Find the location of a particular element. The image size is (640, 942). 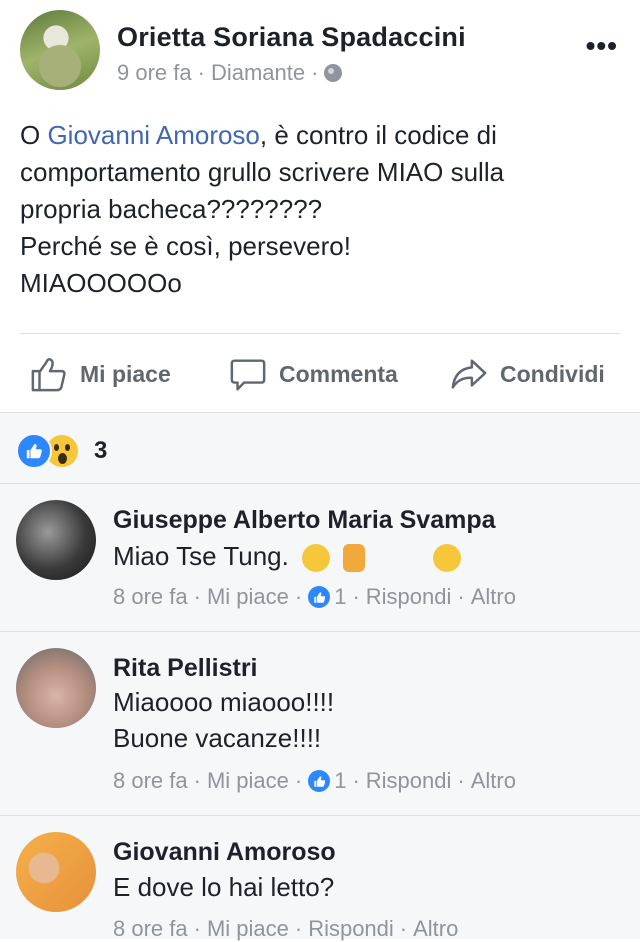

post-meta: 9 ore fa · Diamante · is located at coordinates (229, 73).